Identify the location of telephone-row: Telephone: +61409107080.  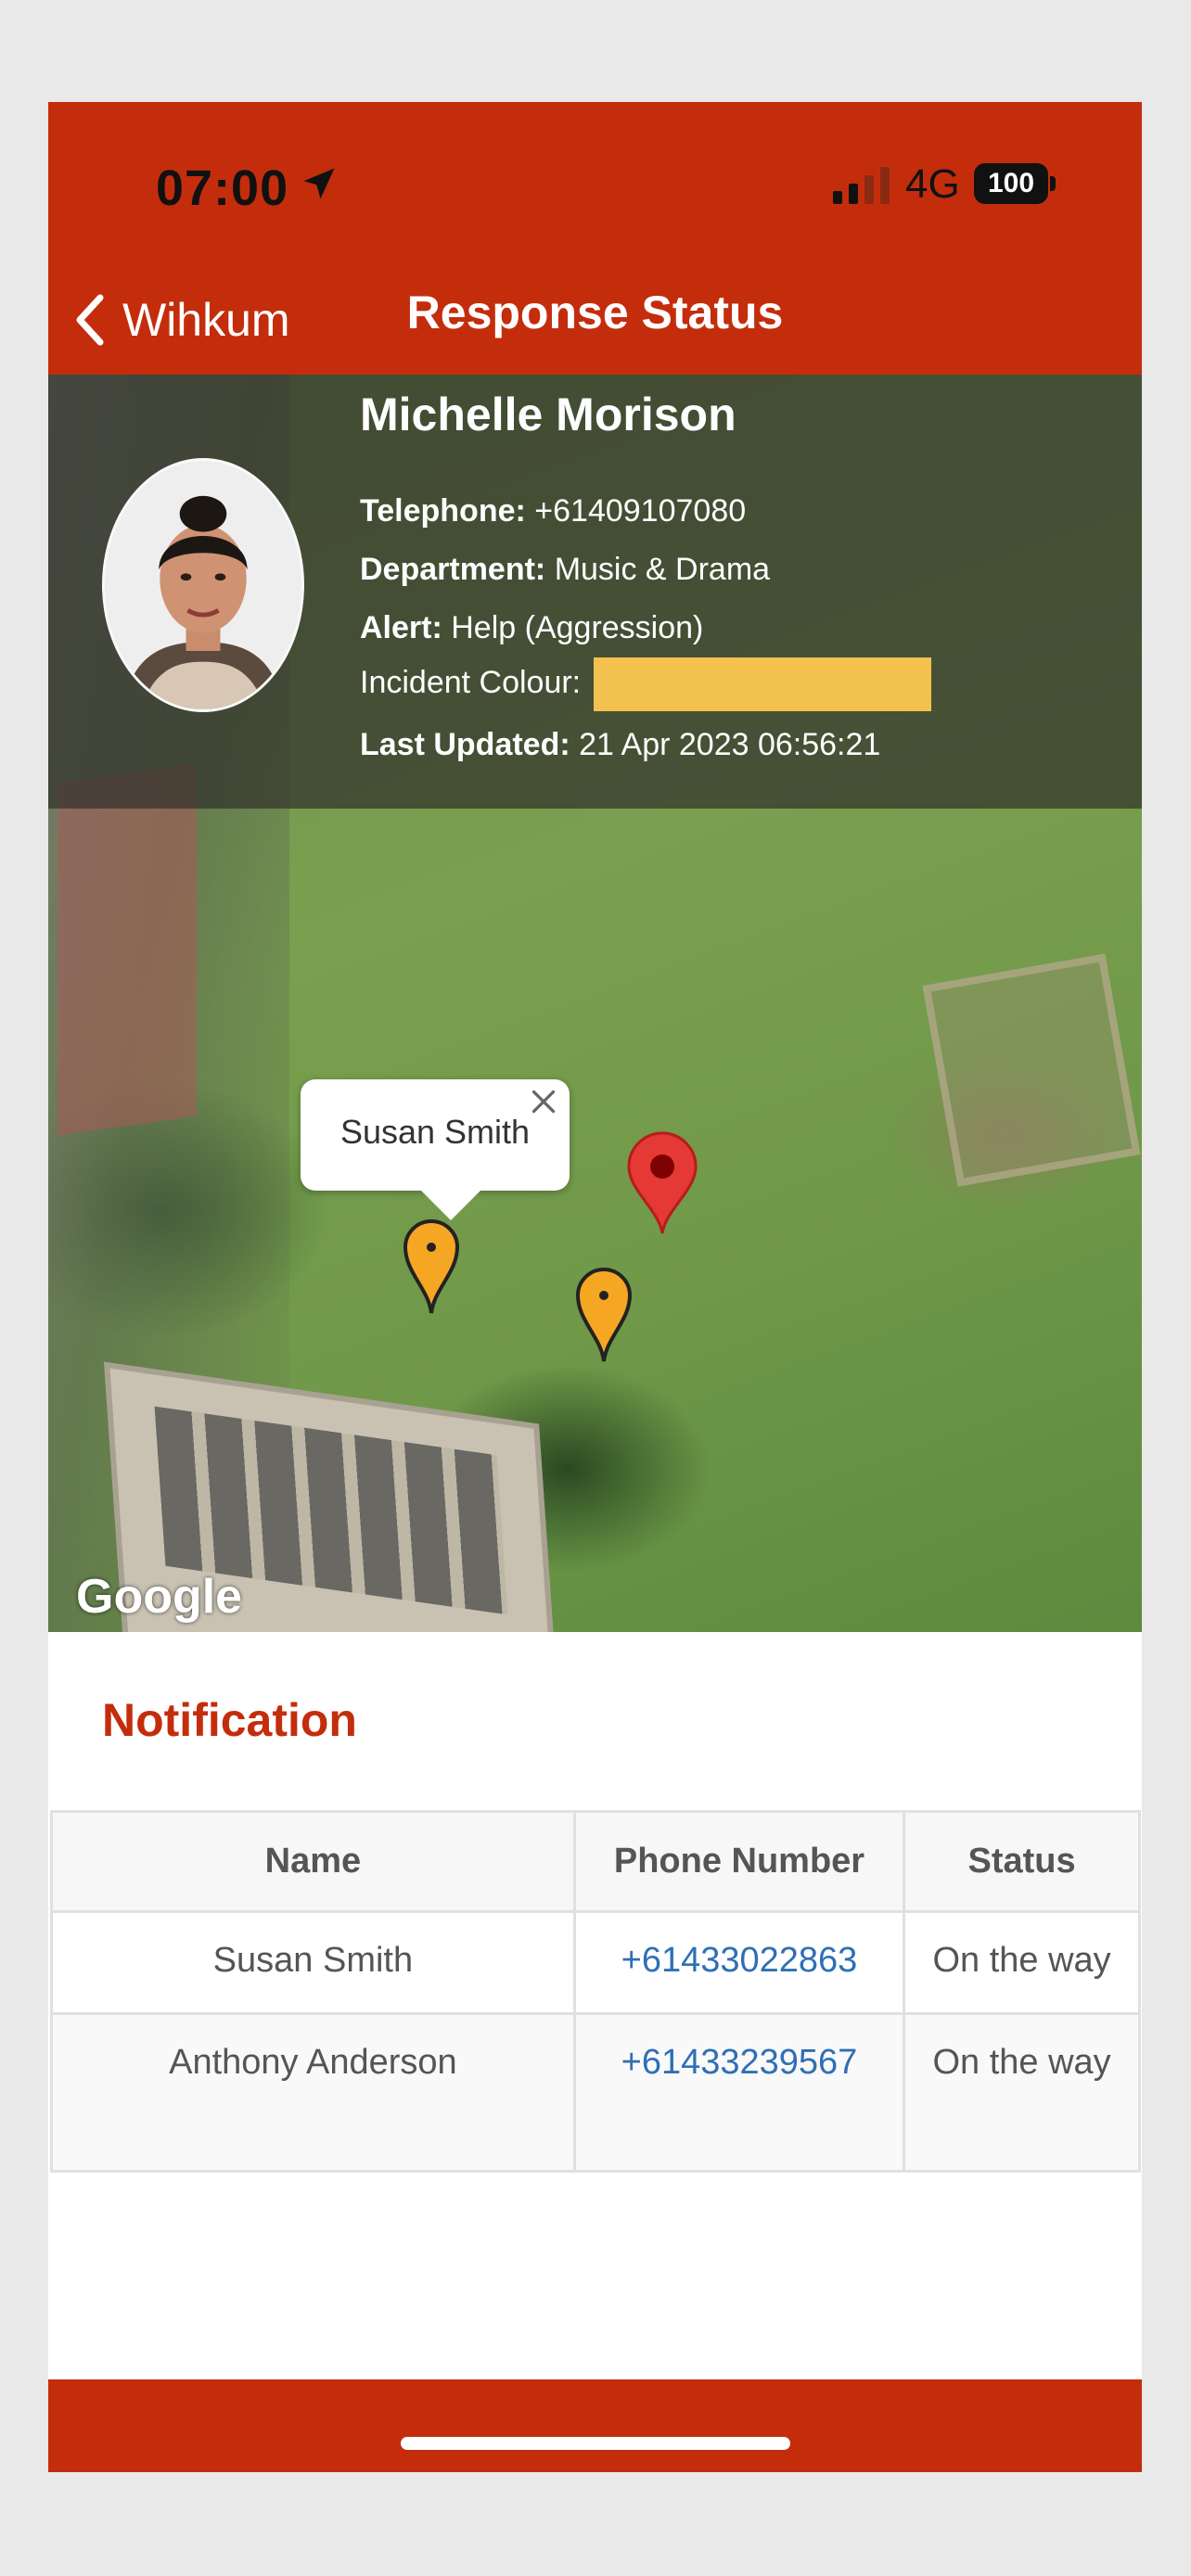
(553, 511).